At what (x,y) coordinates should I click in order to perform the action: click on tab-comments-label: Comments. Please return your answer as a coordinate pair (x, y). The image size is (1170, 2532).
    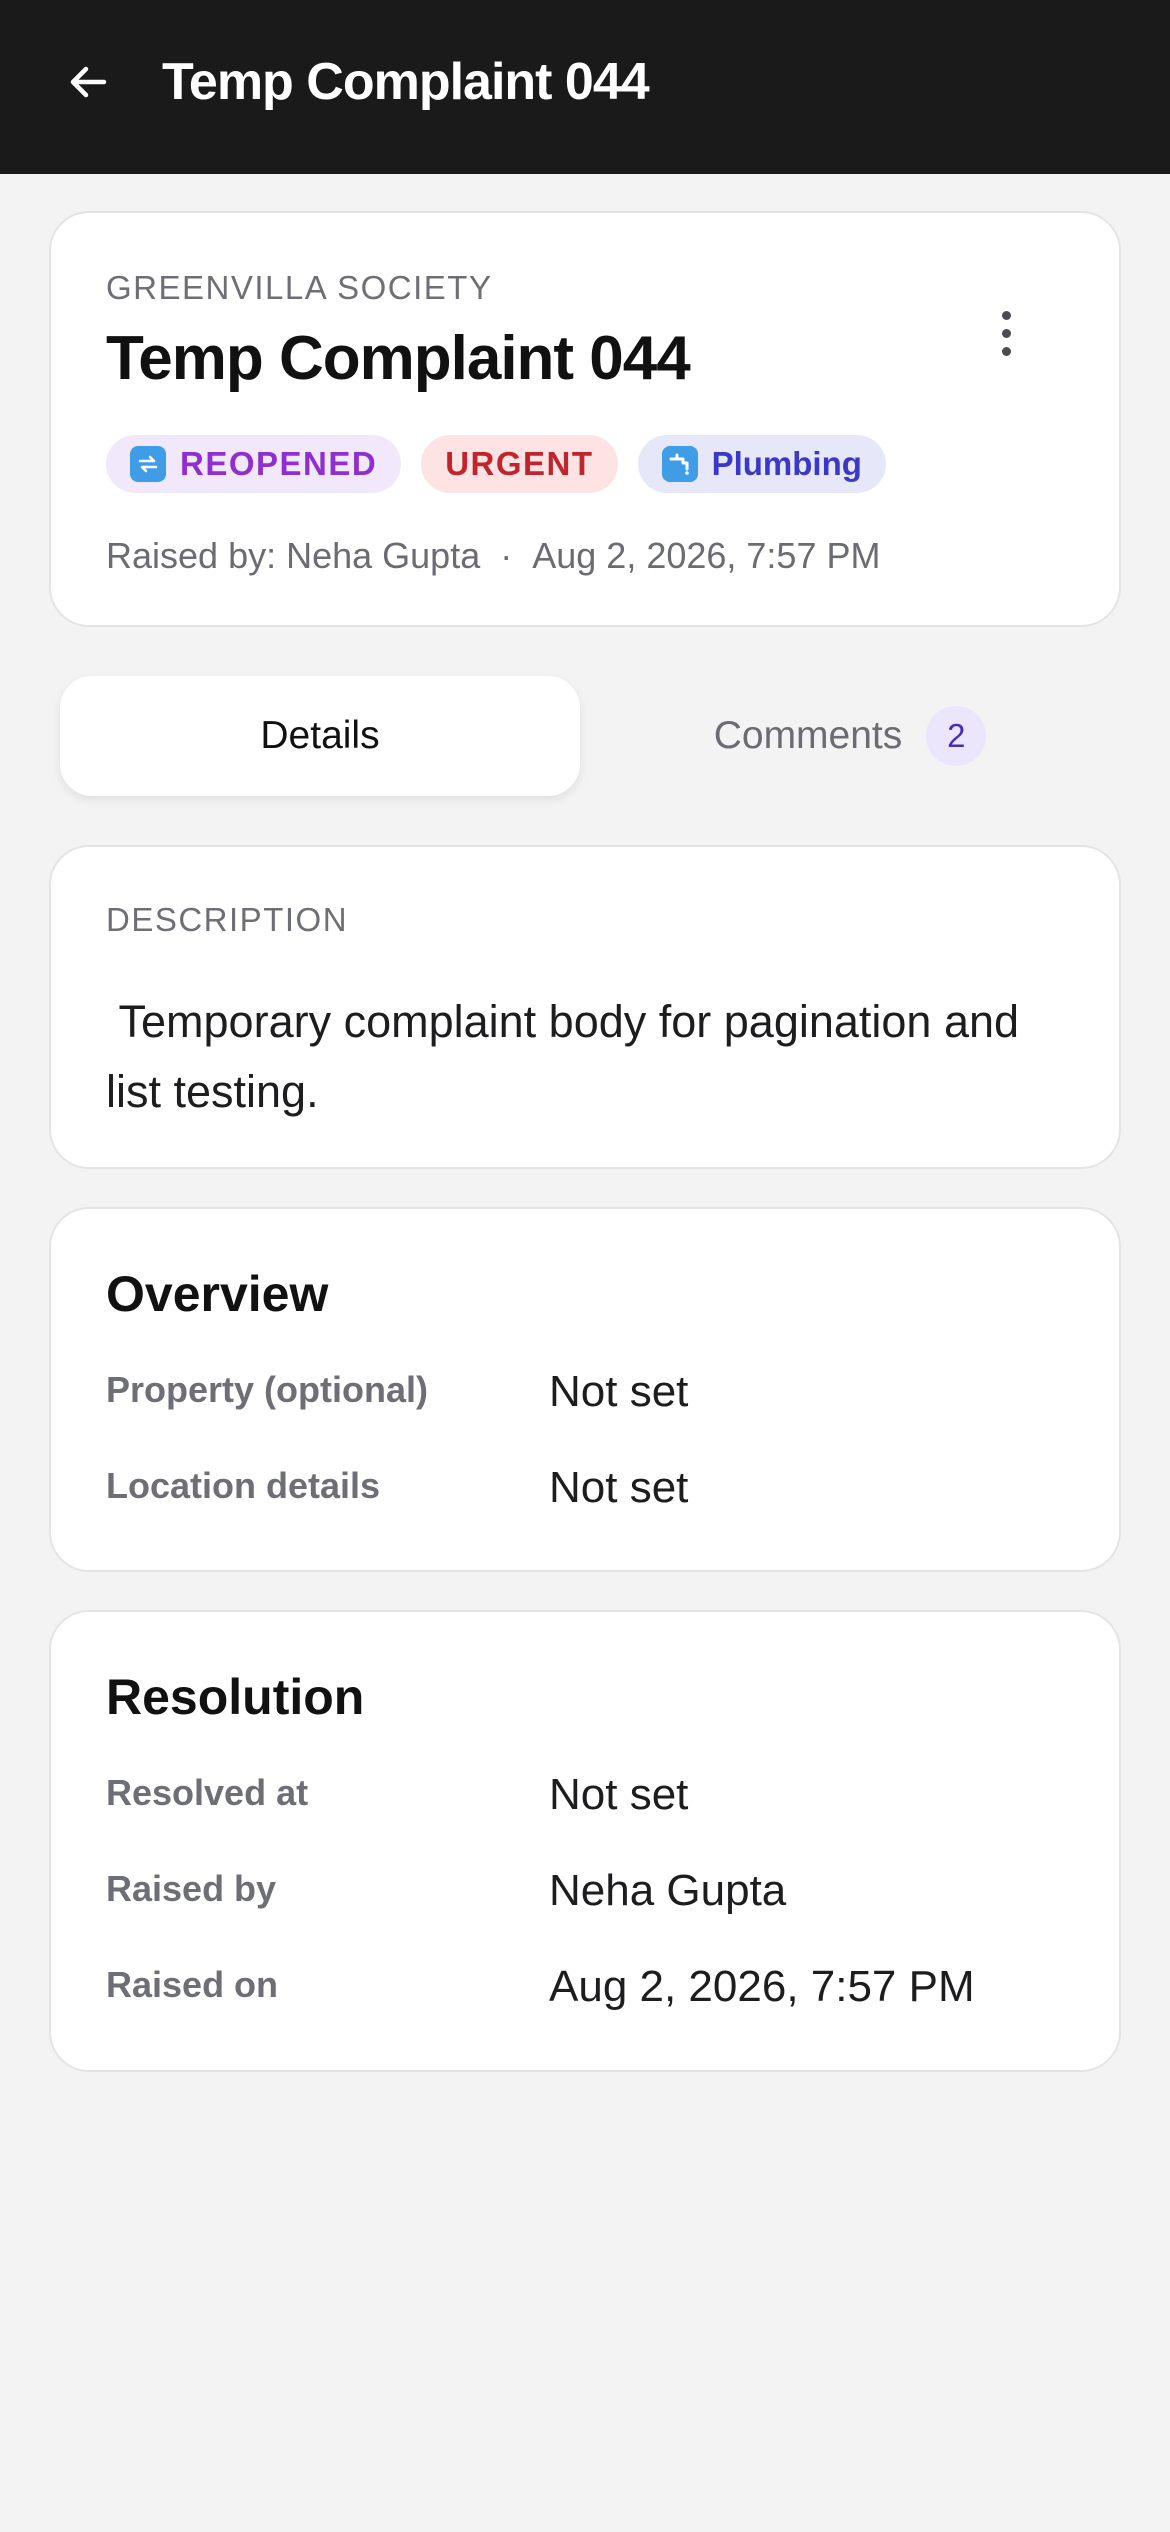
    Looking at the image, I should click on (808, 735).